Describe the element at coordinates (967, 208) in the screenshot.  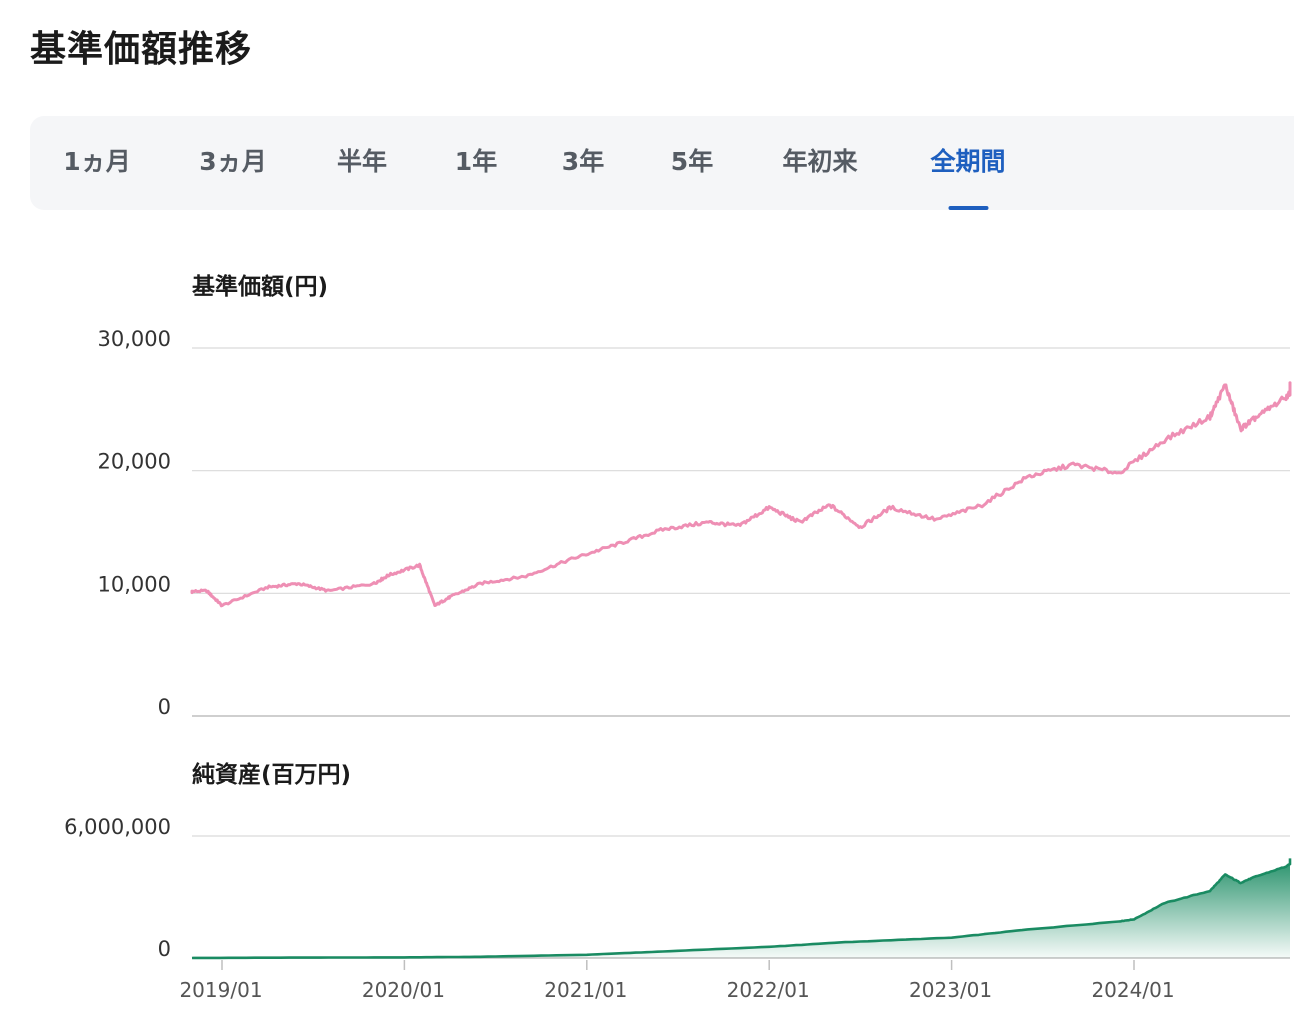
I see `active-tab-indicator` at that location.